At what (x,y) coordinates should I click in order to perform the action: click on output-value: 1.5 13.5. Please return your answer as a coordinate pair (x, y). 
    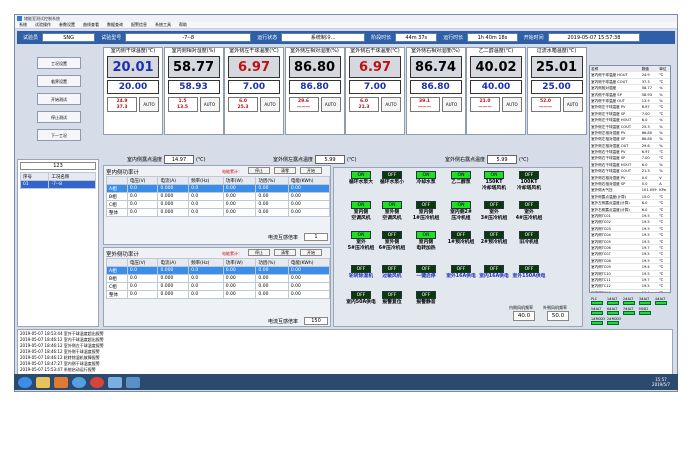
    Looking at the image, I should click on (182, 104).